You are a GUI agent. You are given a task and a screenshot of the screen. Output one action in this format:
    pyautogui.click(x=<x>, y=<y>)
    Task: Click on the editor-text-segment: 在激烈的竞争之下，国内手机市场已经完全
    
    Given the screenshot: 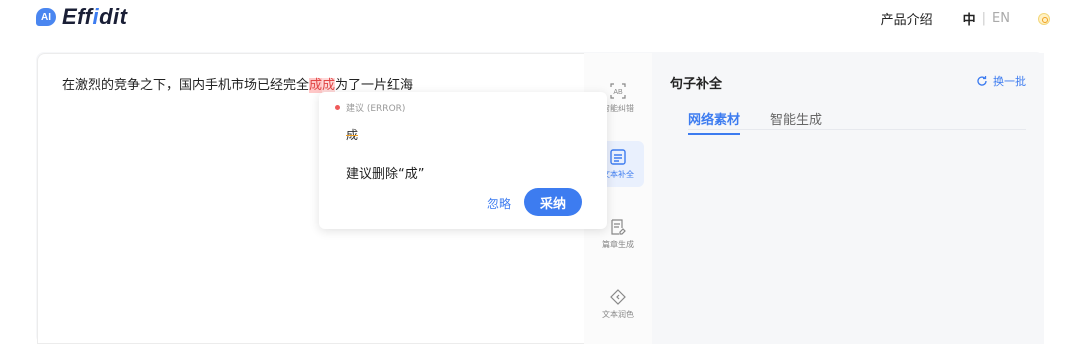 What is the action you would take?
    pyautogui.click(x=186, y=85)
    